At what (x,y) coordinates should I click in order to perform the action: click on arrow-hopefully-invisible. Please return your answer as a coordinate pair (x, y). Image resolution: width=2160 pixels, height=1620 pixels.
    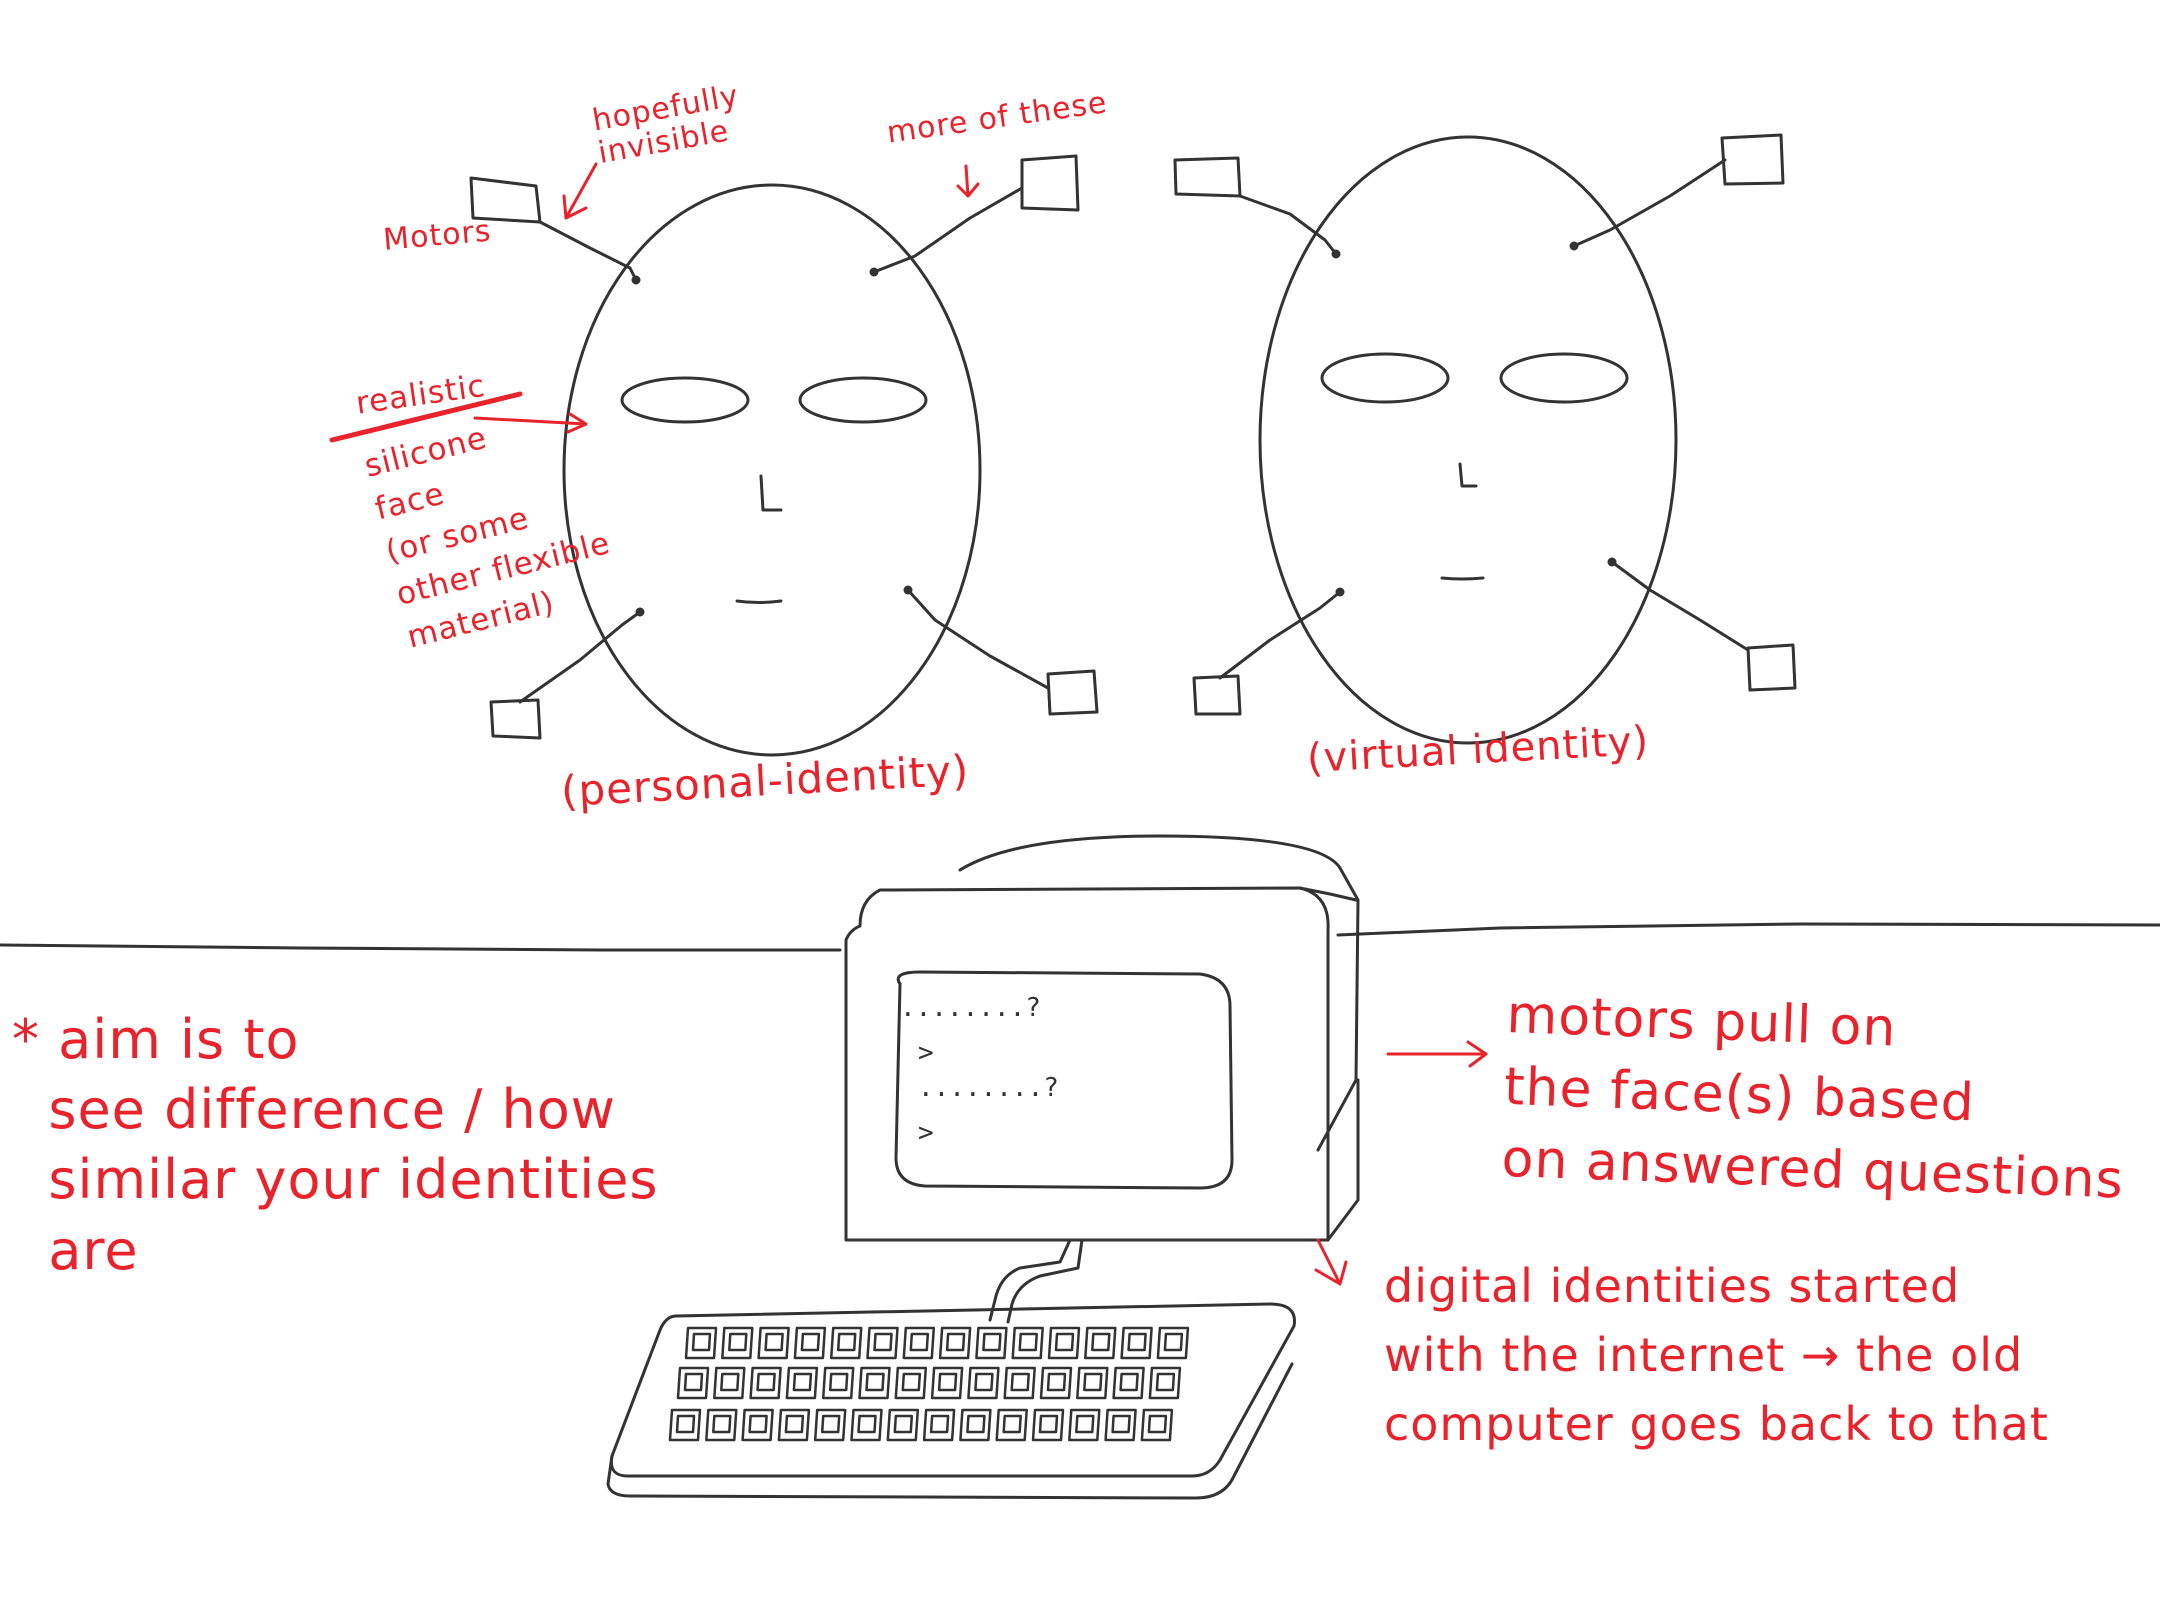
    Looking at the image, I should click on (580, 191).